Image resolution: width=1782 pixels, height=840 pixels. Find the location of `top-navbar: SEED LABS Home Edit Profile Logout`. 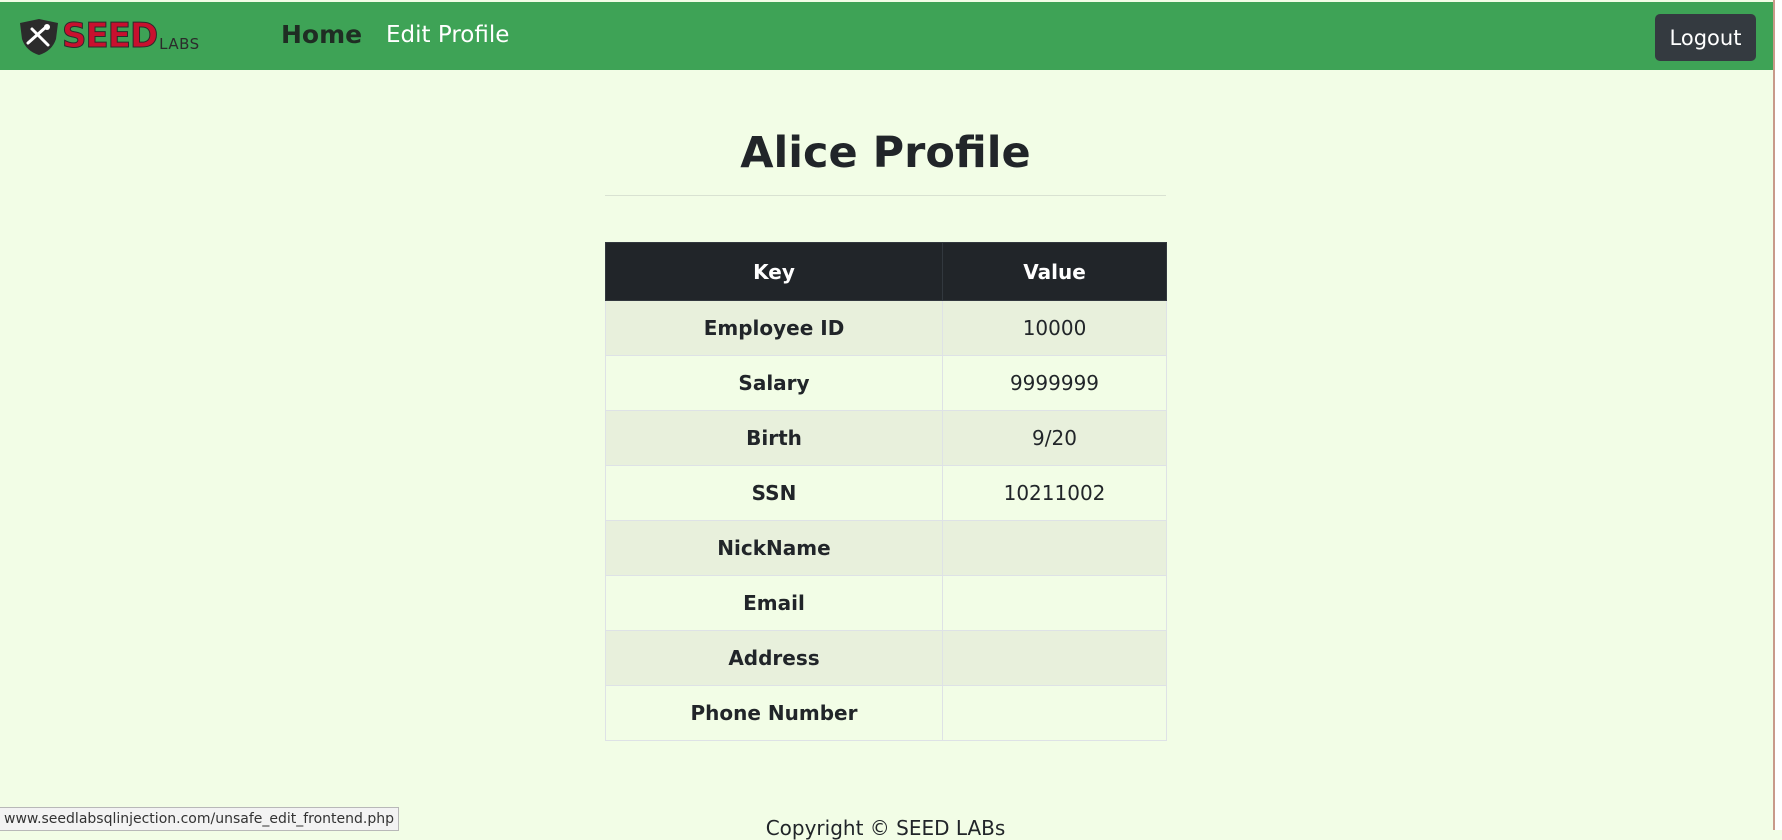

top-navbar: SEED LABS Home Edit Profile Logout is located at coordinates (886, 36).